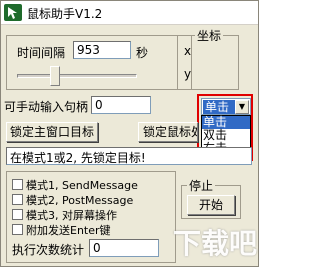 This screenshot has width=320, height=267. What do you see at coordinates (82, 185) in the screenshot?
I see `mode1-label: 模式1, SendMessage` at bounding box center [82, 185].